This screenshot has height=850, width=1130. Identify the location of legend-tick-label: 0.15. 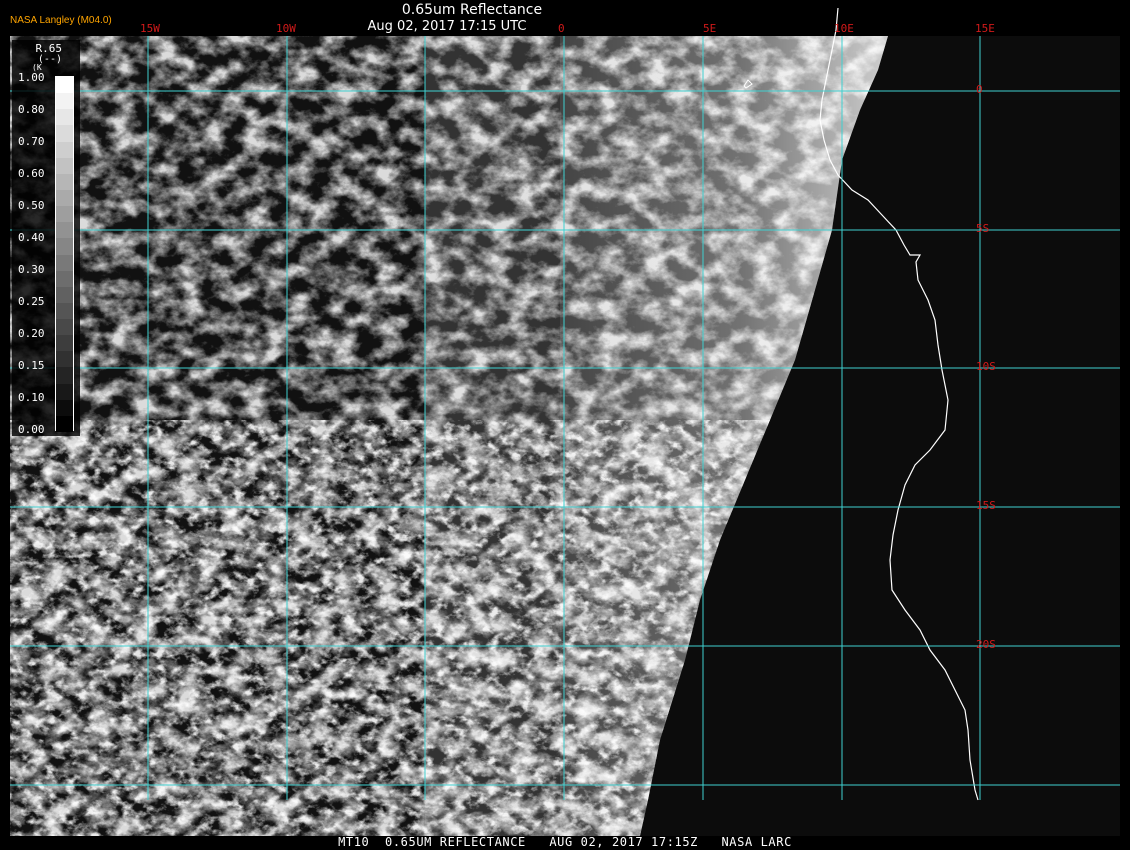
(31, 365).